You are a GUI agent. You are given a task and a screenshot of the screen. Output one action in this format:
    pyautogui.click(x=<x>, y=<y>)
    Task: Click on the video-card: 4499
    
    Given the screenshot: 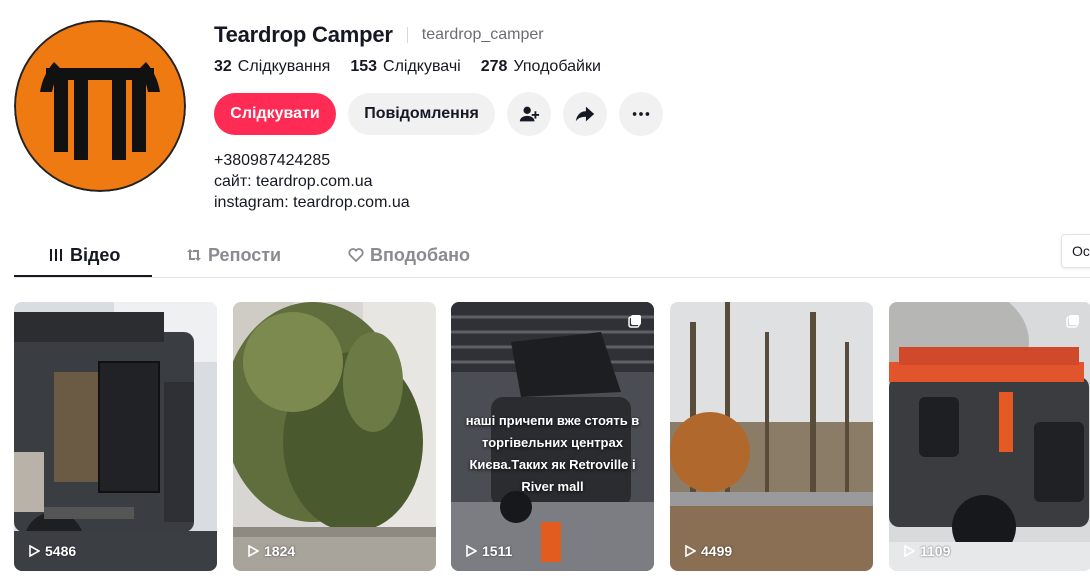 What is the action you would take?
    pyautogui.click(x=771, y=436)
    